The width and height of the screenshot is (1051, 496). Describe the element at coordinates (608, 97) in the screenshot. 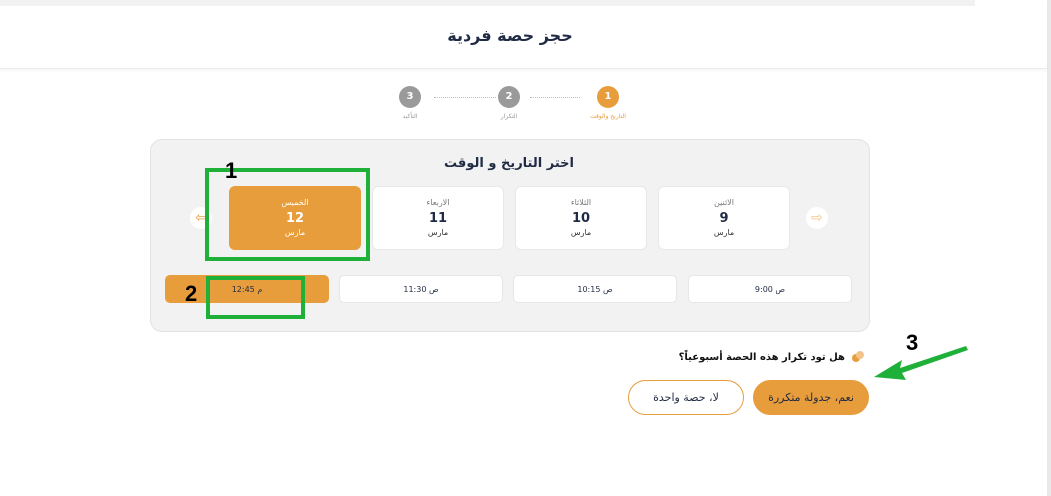

I see `step-number: 1` at that location.